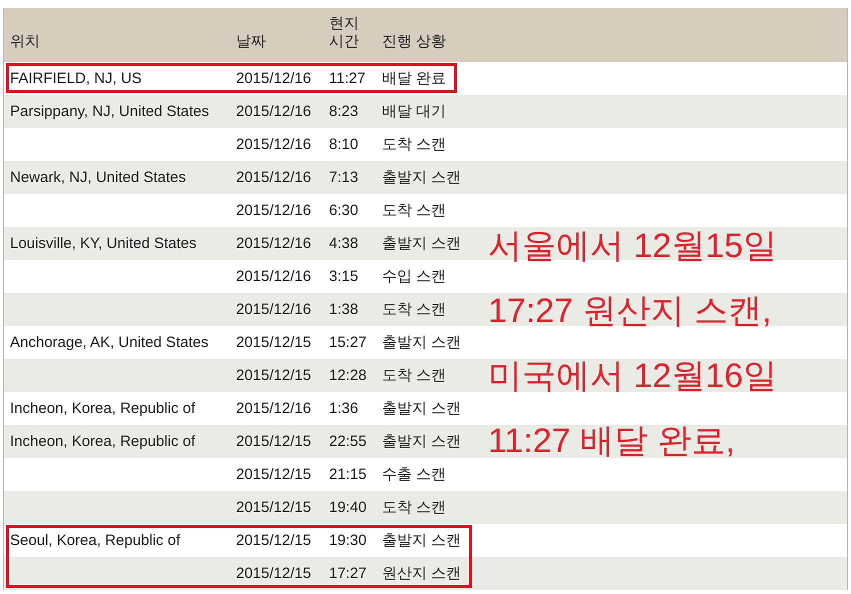 The width and height of the screenshot is (851, 594). I want to click on time-cell: 1:36, so click(349, 408).